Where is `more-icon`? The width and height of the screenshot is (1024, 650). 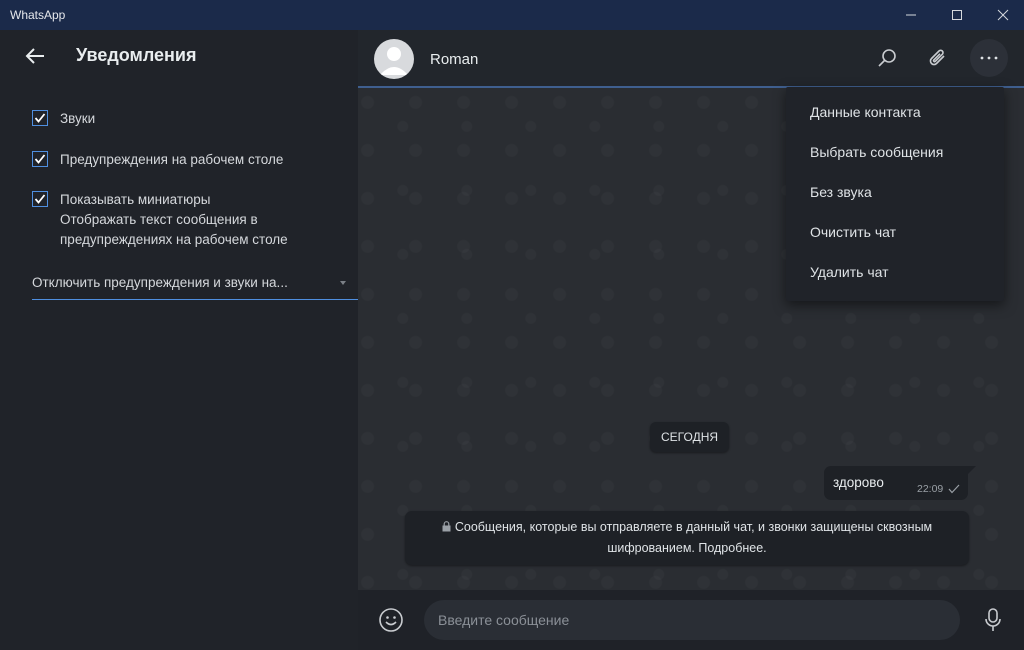 more-icon is located at coordinates (989, 58).